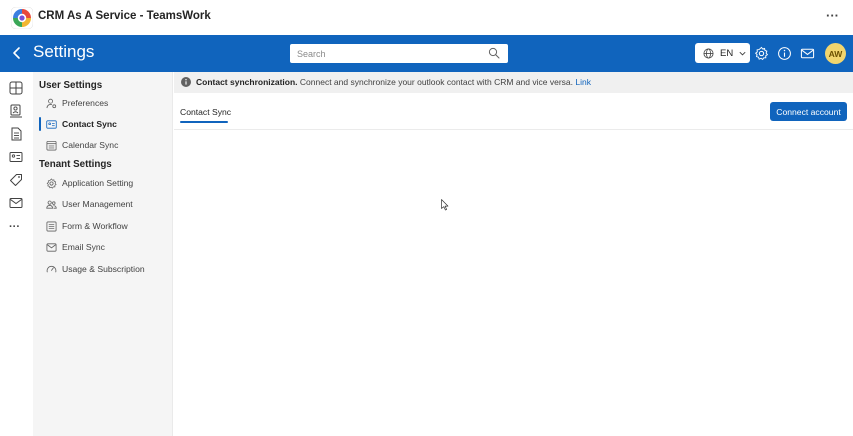 Image resolution: width=853 pixels, height=436 pixels. What do you see at coordinates (83, 247) in the screenshot?
I see `sidebar-item-label: Email Sync` at bounding box center [83, 247].